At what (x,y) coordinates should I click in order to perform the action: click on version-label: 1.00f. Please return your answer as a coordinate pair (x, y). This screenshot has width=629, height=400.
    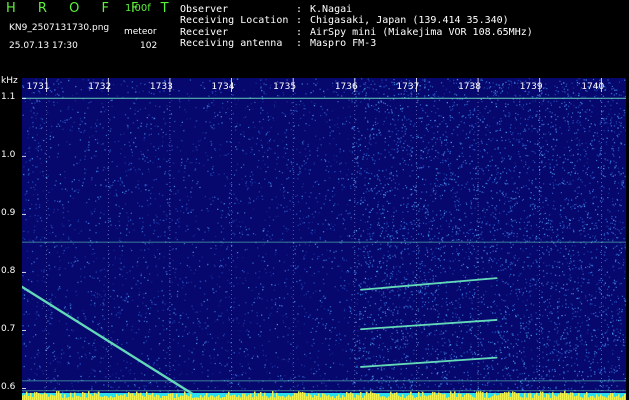
    Looking at the image, I should click on (138, 8).